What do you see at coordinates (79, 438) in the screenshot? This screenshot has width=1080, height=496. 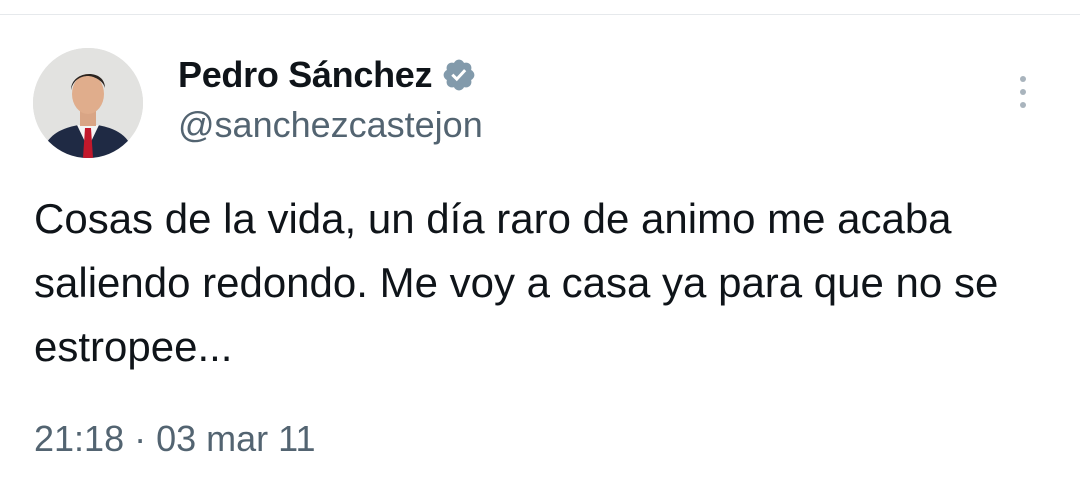 I see `tweet-time: 21:18` at bounding box center [79, 438].